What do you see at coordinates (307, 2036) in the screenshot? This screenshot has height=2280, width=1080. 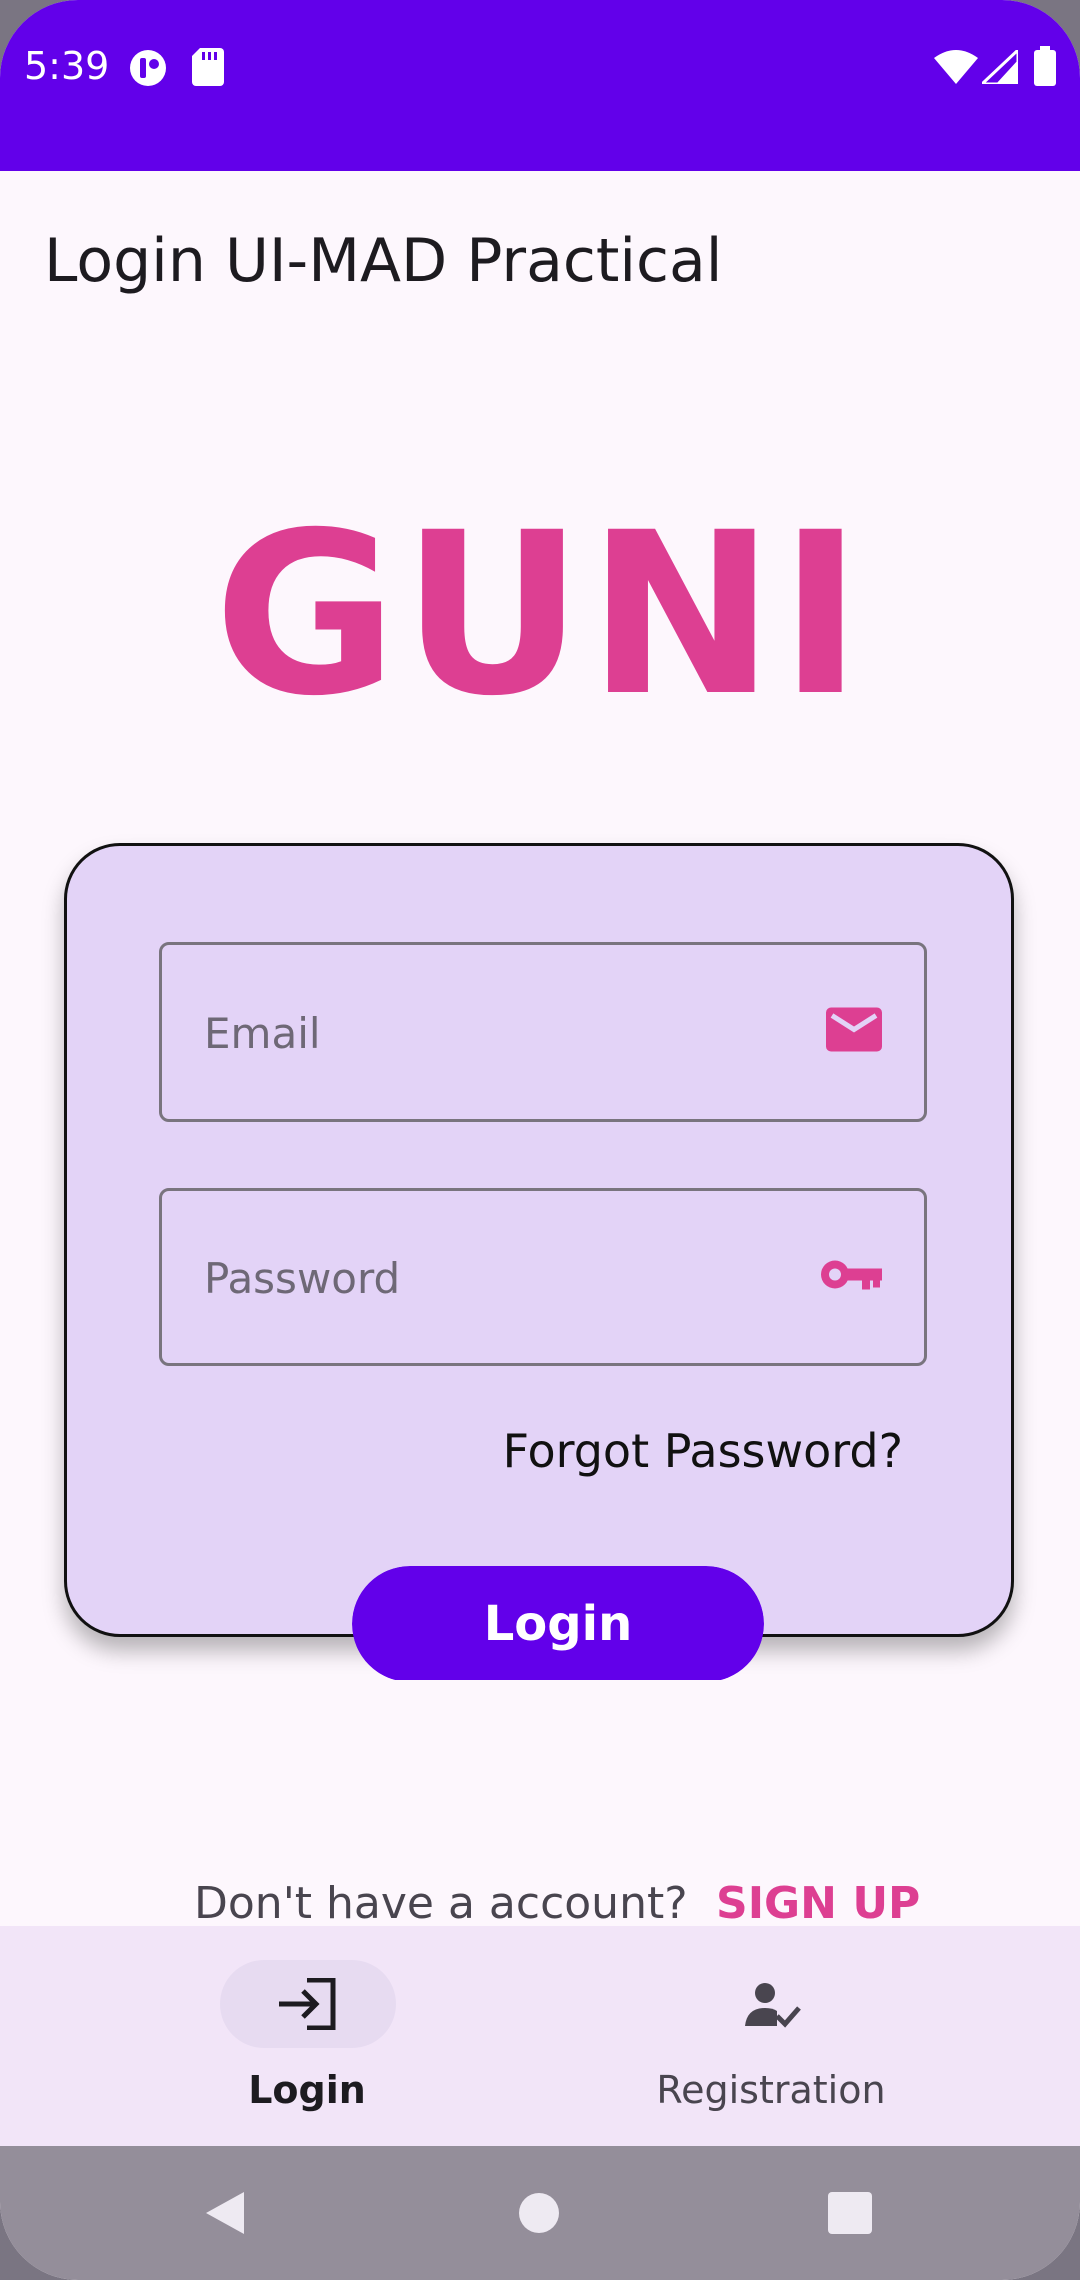 I see `nav-item-login: Login` at bounding box center [307, 2036].